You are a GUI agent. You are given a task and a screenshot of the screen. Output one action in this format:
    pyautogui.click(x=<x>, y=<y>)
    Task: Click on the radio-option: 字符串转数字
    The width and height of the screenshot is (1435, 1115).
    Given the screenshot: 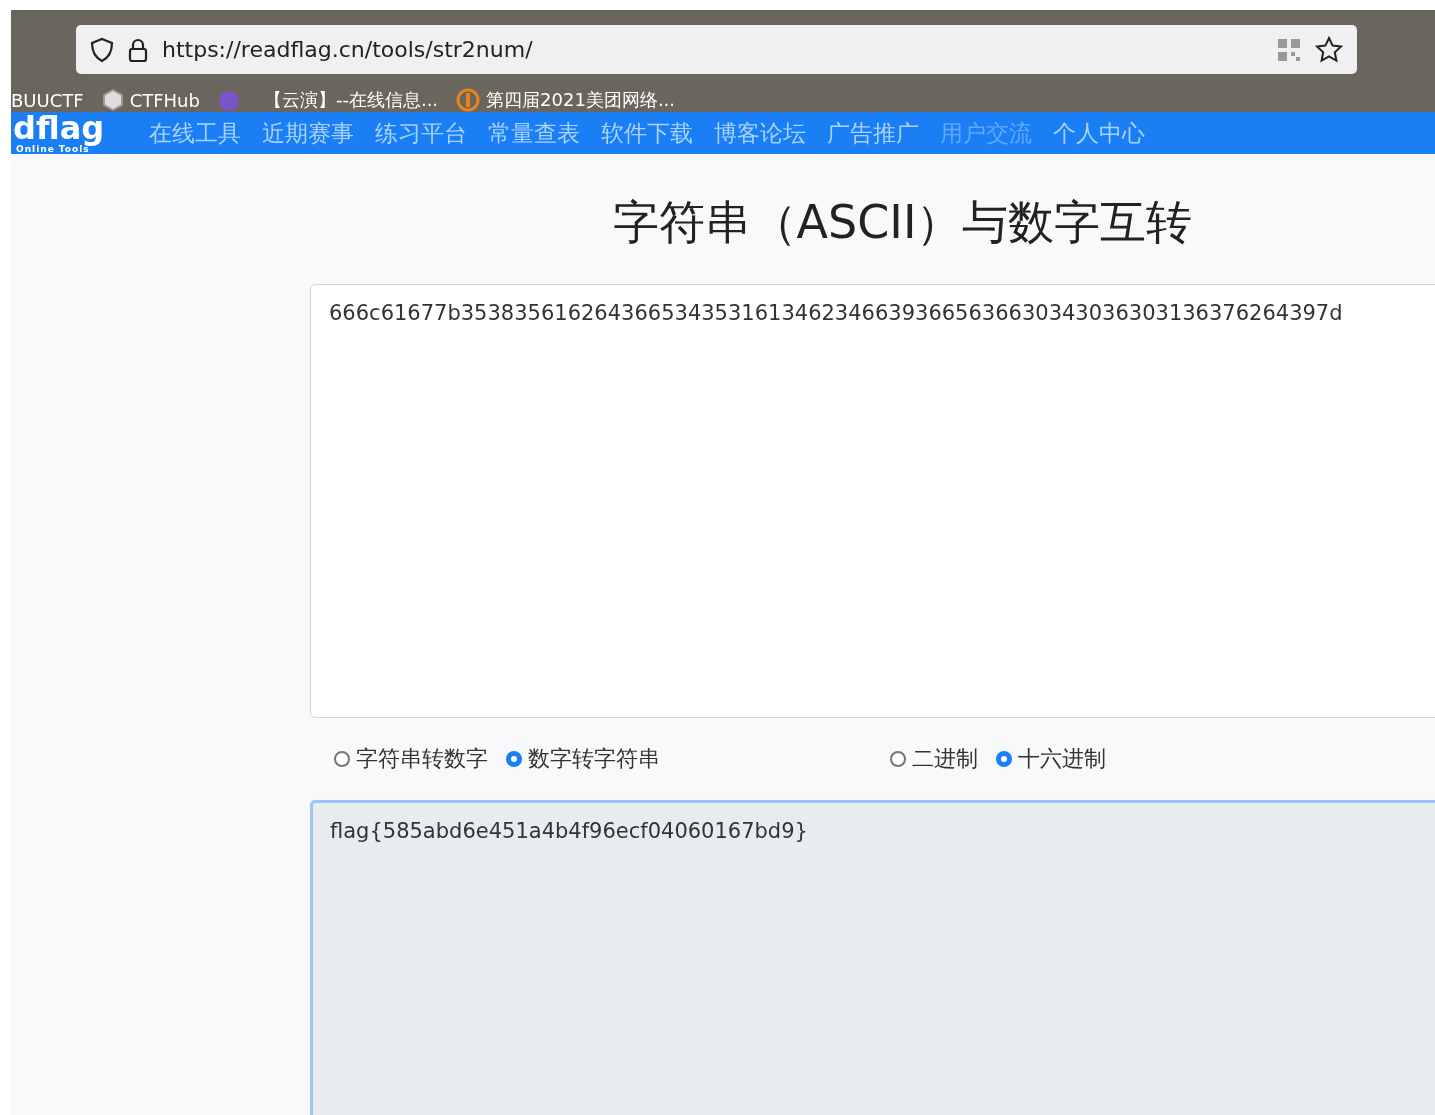 What is the action you would take?
    pyautogui.click(x=411, y=759)
    